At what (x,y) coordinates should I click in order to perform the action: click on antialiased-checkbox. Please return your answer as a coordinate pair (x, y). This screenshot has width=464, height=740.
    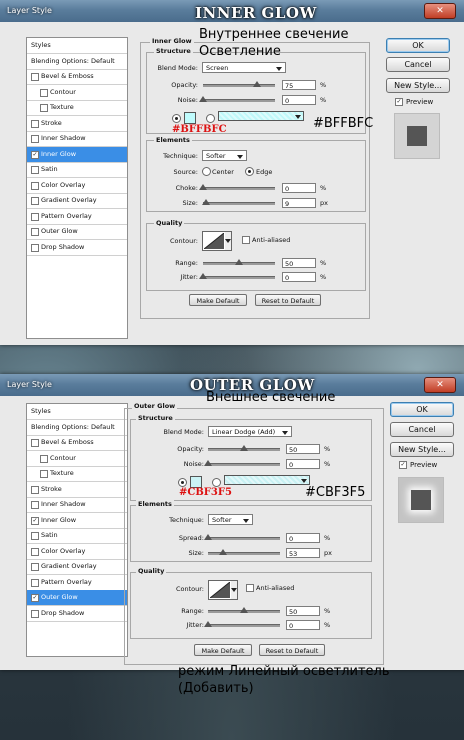
    Looking at the image, I should click on (246, 240).